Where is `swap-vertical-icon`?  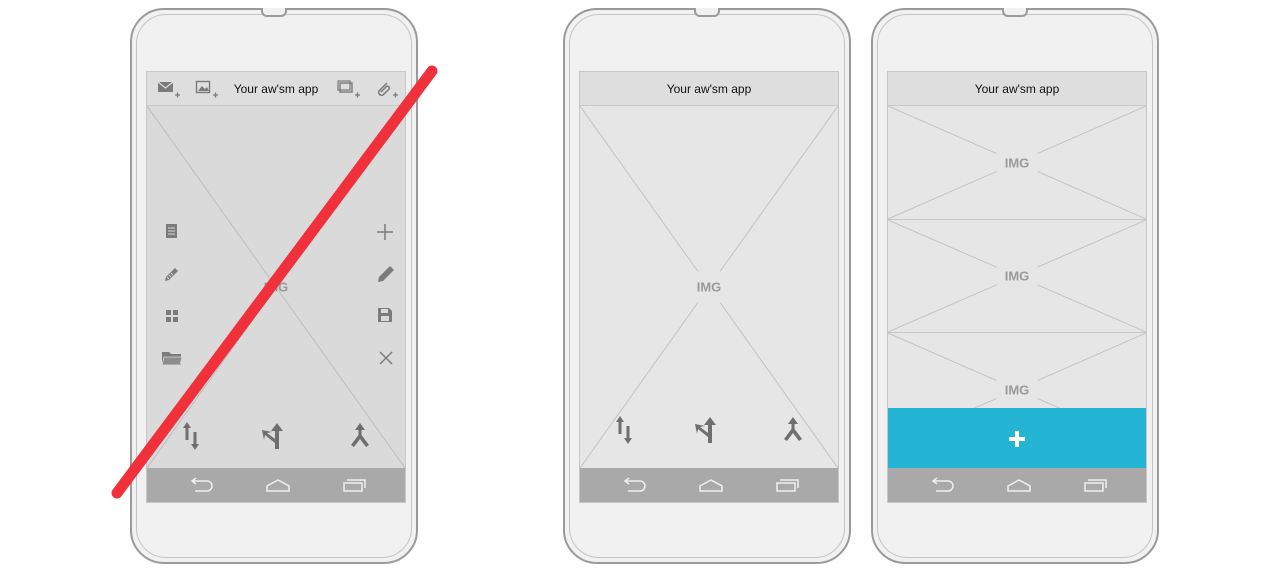 swap-vertical-icon is located at coordinates (624, 430).